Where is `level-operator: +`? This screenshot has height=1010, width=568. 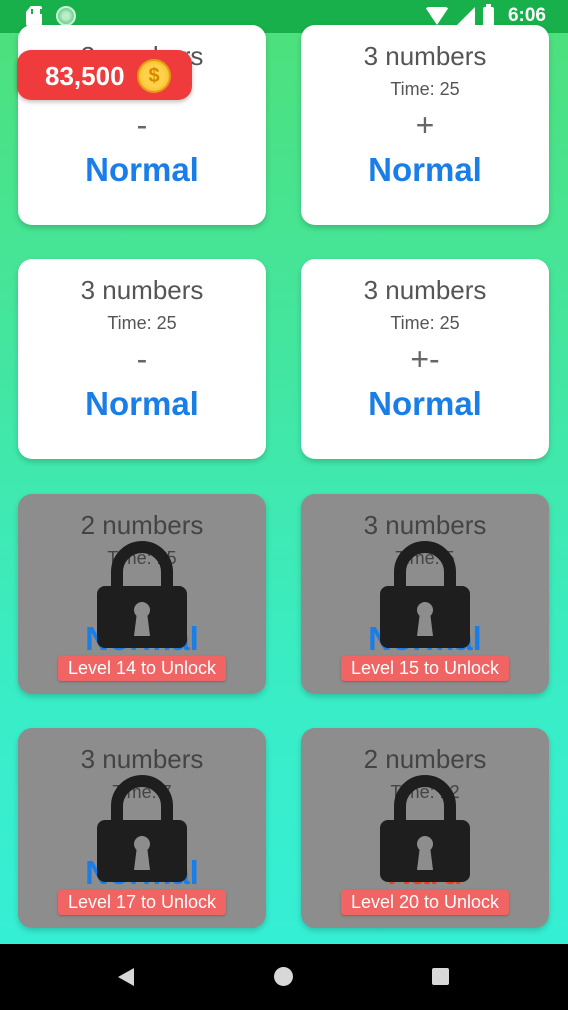
level-operator: + is located at coordinates (425, 125).